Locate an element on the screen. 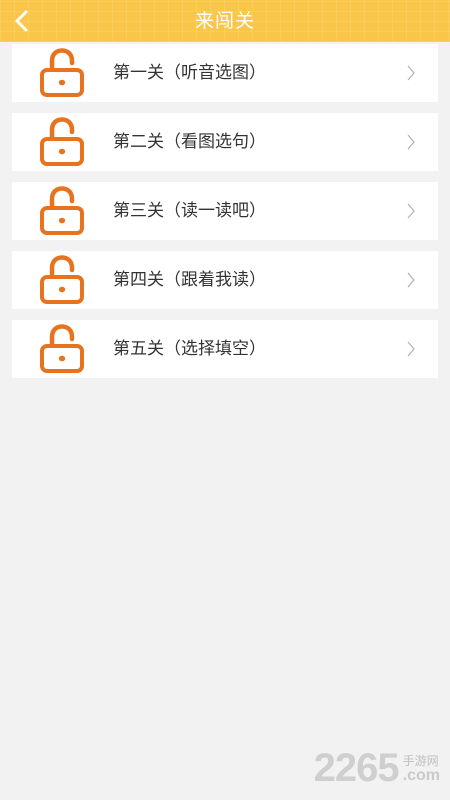  page-title: 来闯关 is located at coordinates (224, 21).